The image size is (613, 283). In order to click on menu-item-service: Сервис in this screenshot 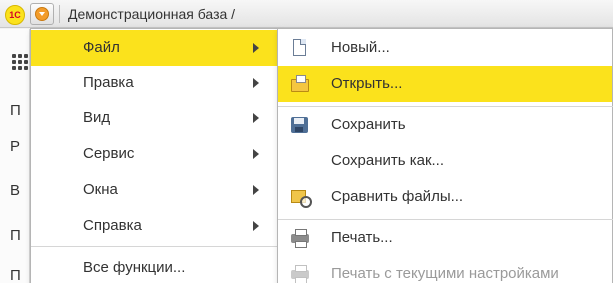, I will do `click(154, 154)`.